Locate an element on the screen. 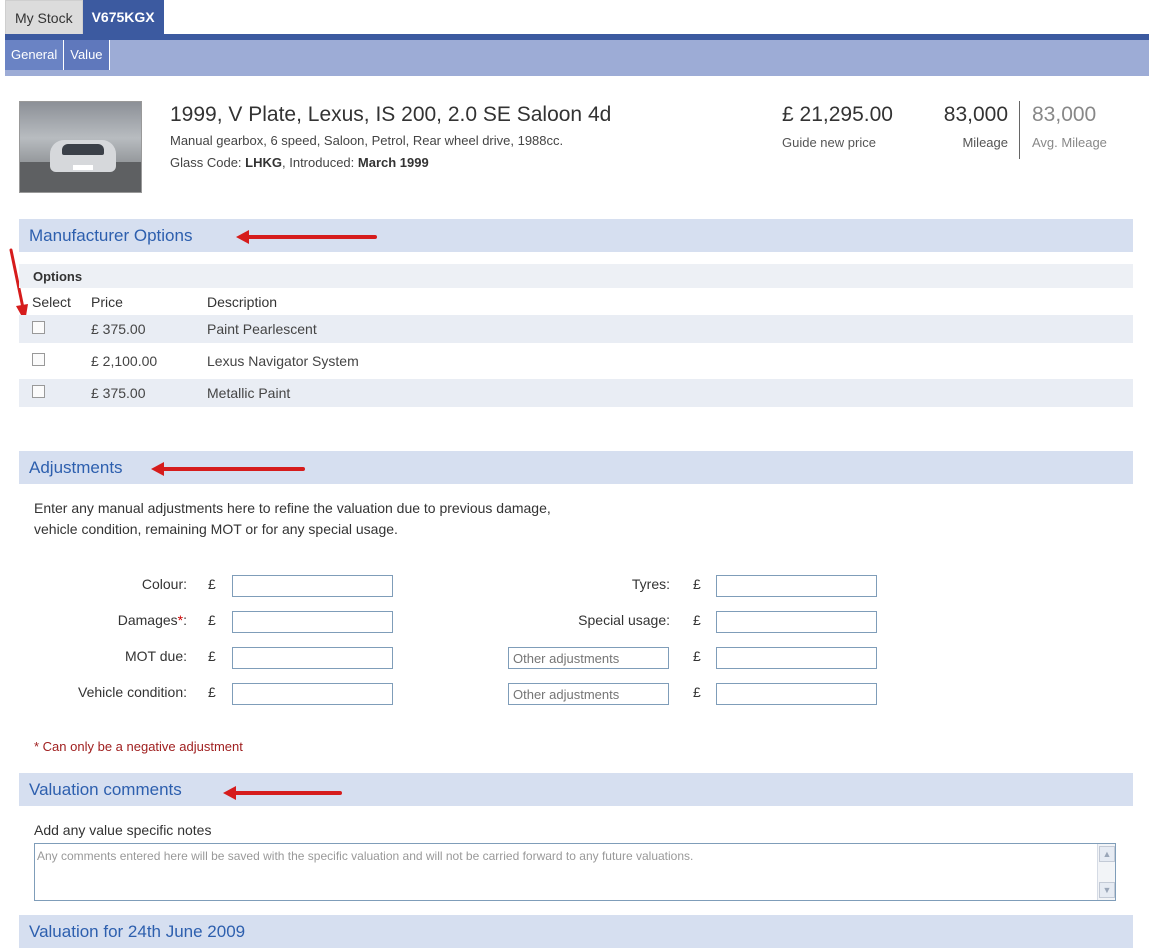 The image size is (1149, 949). avg-mileage: 83,000 Avg. Mileage is located at coordinates (1069, 126).